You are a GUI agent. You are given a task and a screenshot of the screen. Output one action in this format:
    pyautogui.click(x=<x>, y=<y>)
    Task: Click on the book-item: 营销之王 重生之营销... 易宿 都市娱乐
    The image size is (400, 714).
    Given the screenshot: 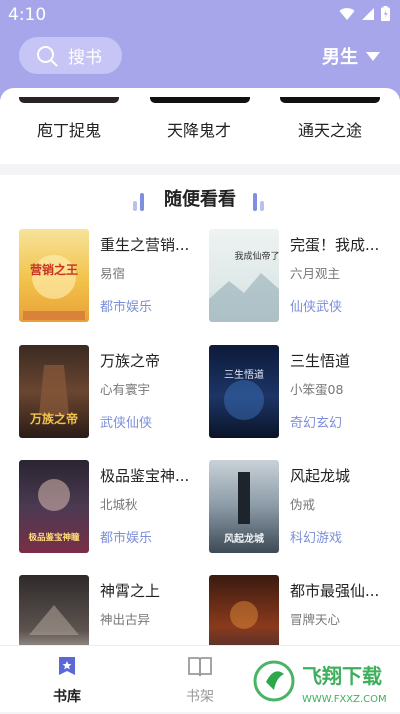 What is the action you would take?
    pyautogui.click(x=111, y=277)
    